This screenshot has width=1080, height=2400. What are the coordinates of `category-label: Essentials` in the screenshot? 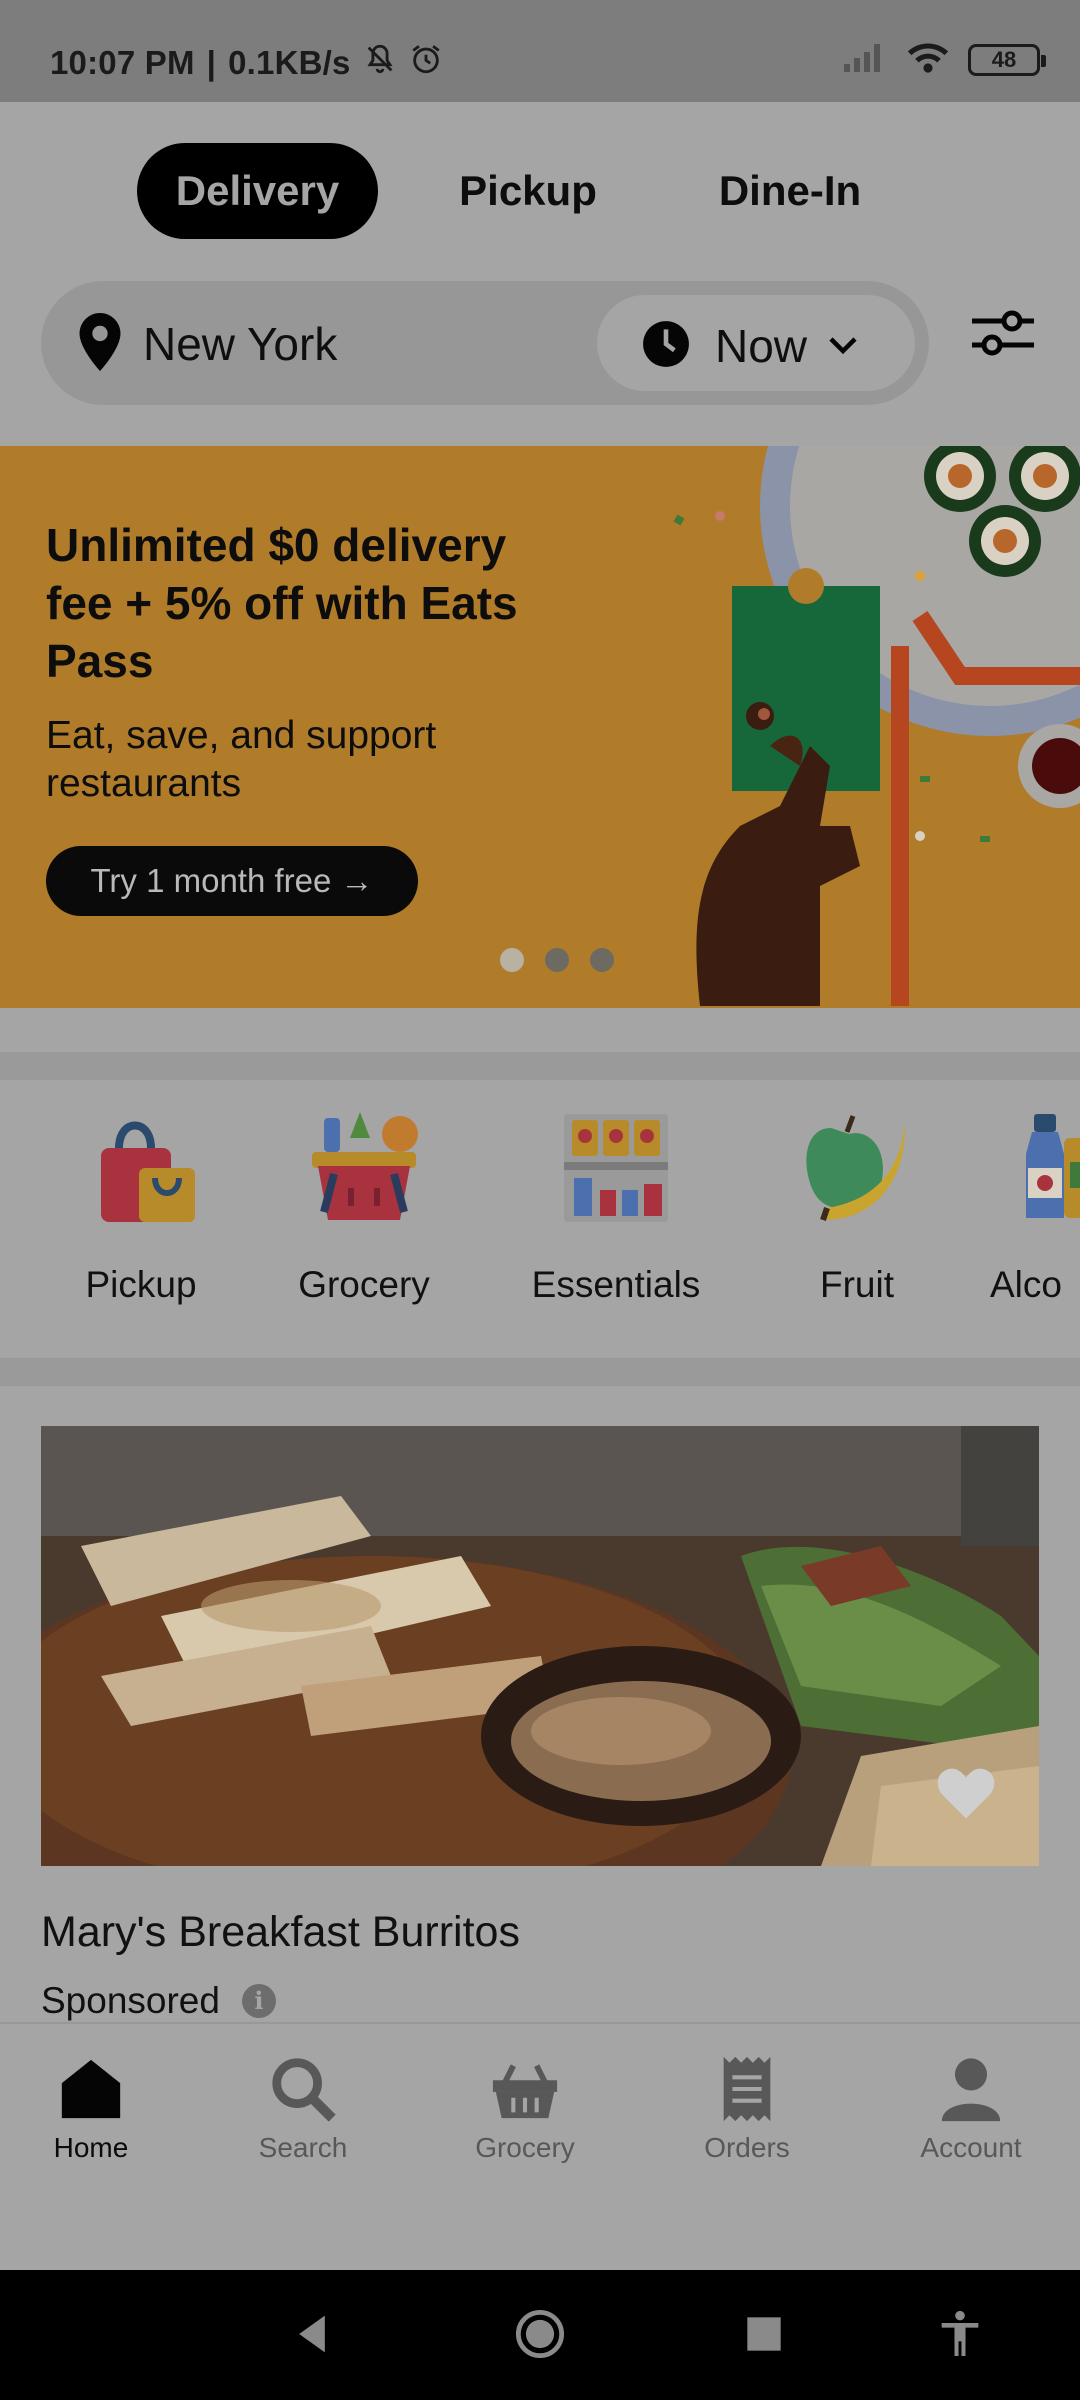 It's located at (616, 1284).